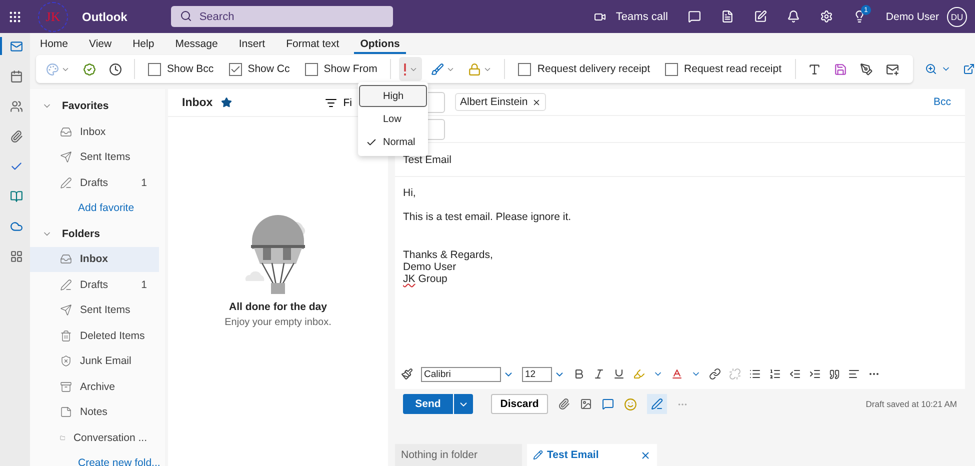 Image resolution: width=975 pixels, height=466 pixels. Describe the element at coordinates (631, 16) in the screenshot. I see `teams-call-button: Teams call` at that location.